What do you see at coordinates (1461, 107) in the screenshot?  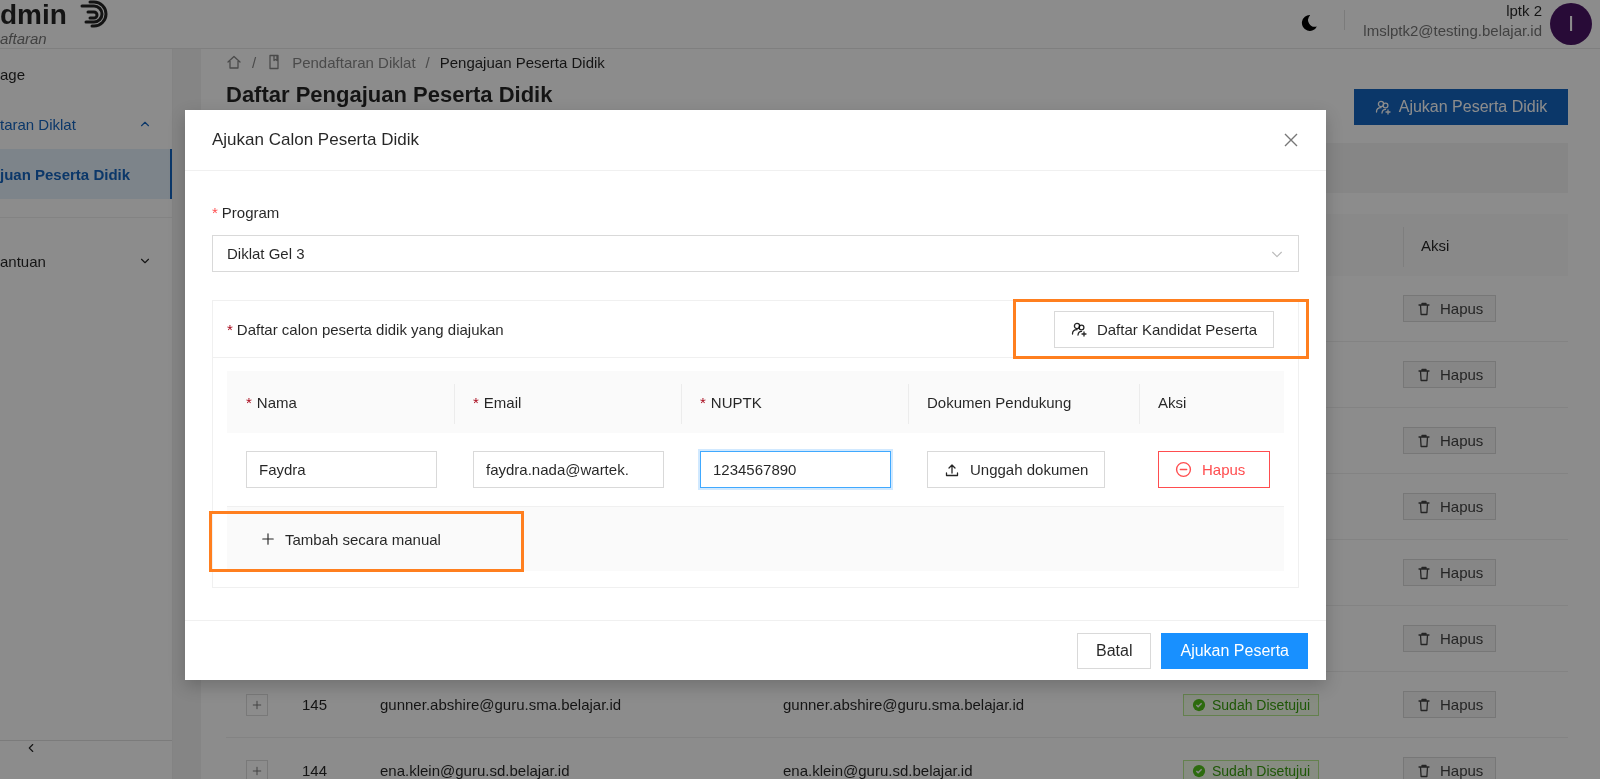 I see `submit-students-button: Ajukan Peserta Didik` at bounding box center [1461, 107].